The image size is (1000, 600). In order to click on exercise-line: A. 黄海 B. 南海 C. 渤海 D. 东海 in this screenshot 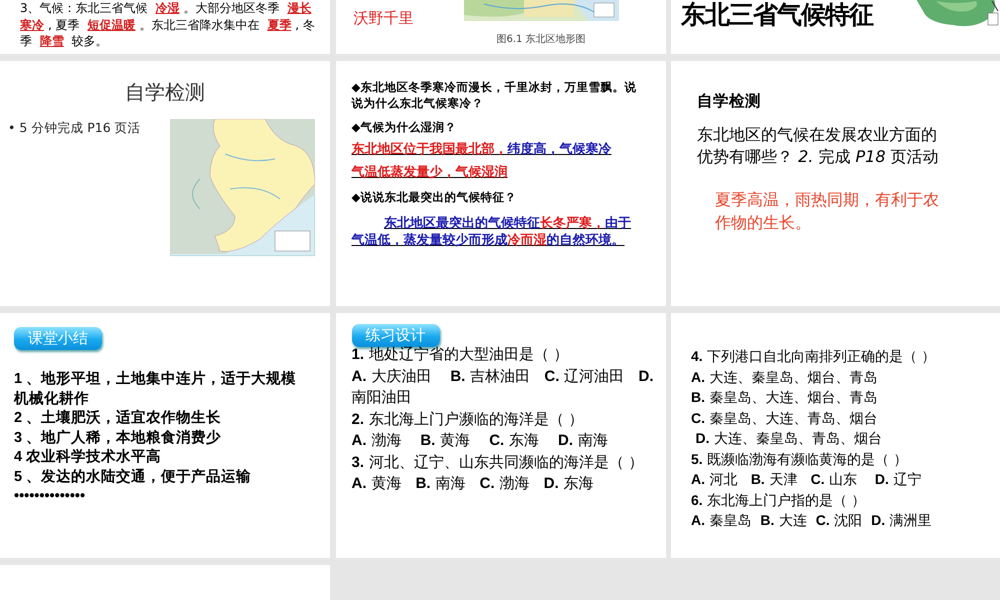, I will do `click(473, 483)`.